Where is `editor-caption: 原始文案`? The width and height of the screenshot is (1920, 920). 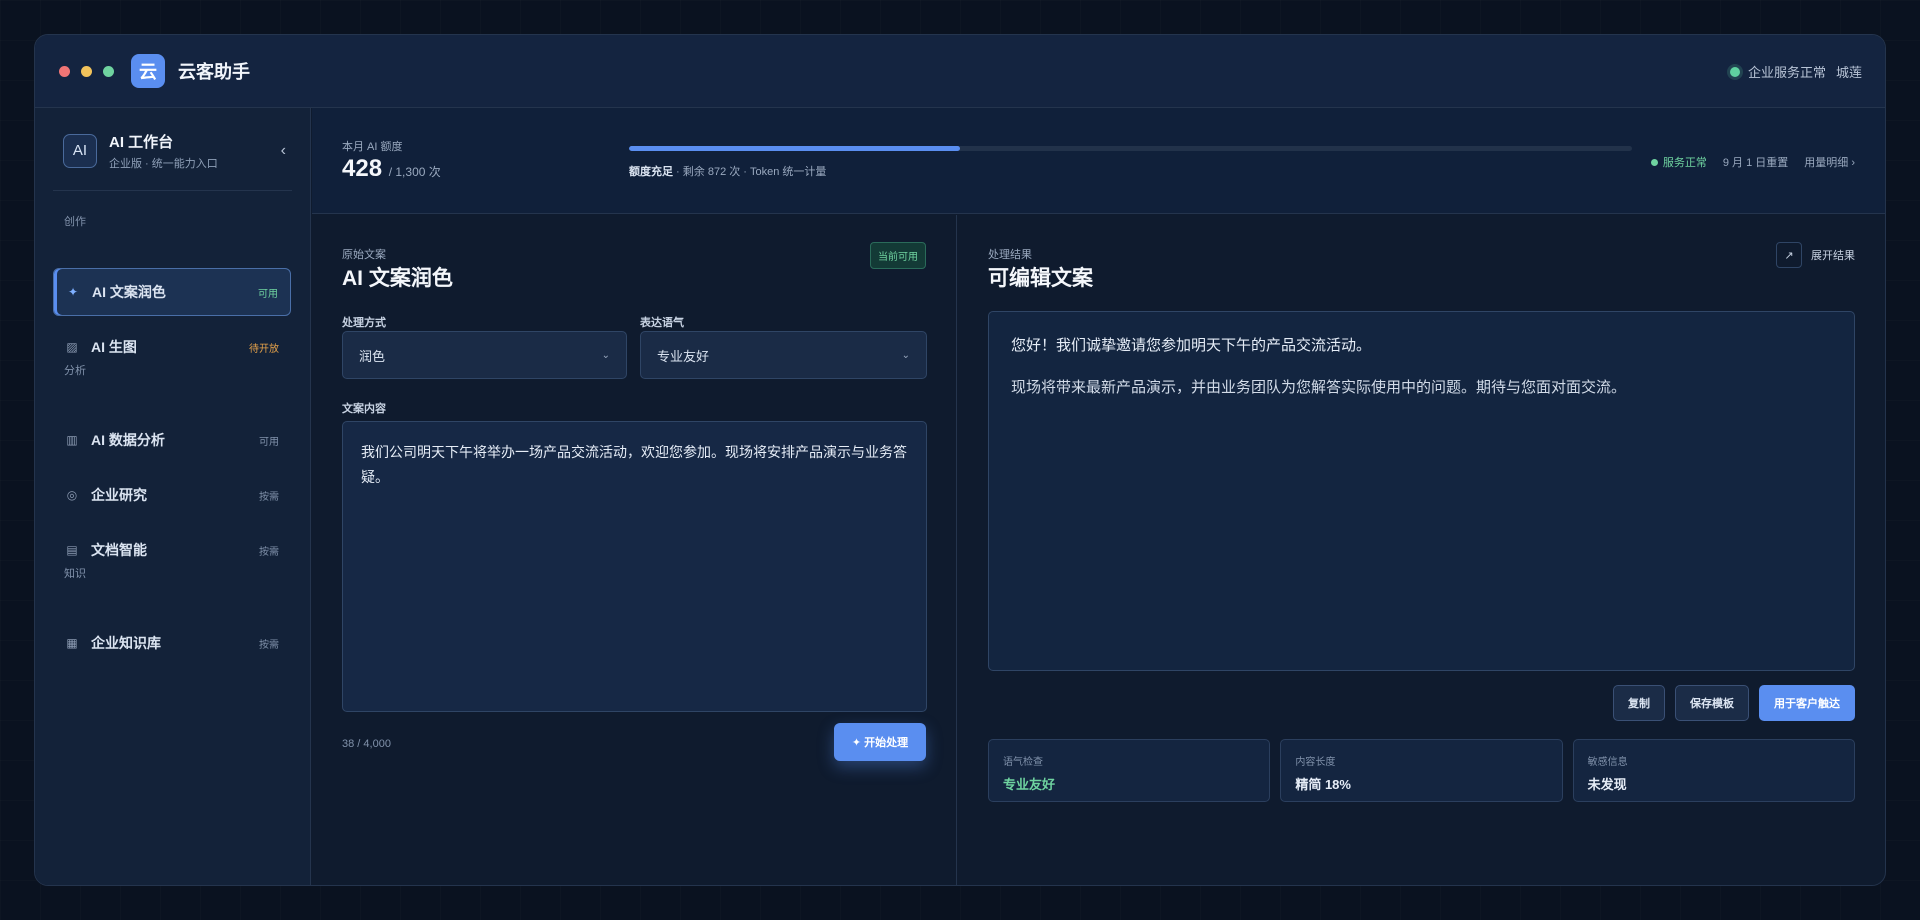
editor-caption: 原始文案 is located at coordinates (364, 255).